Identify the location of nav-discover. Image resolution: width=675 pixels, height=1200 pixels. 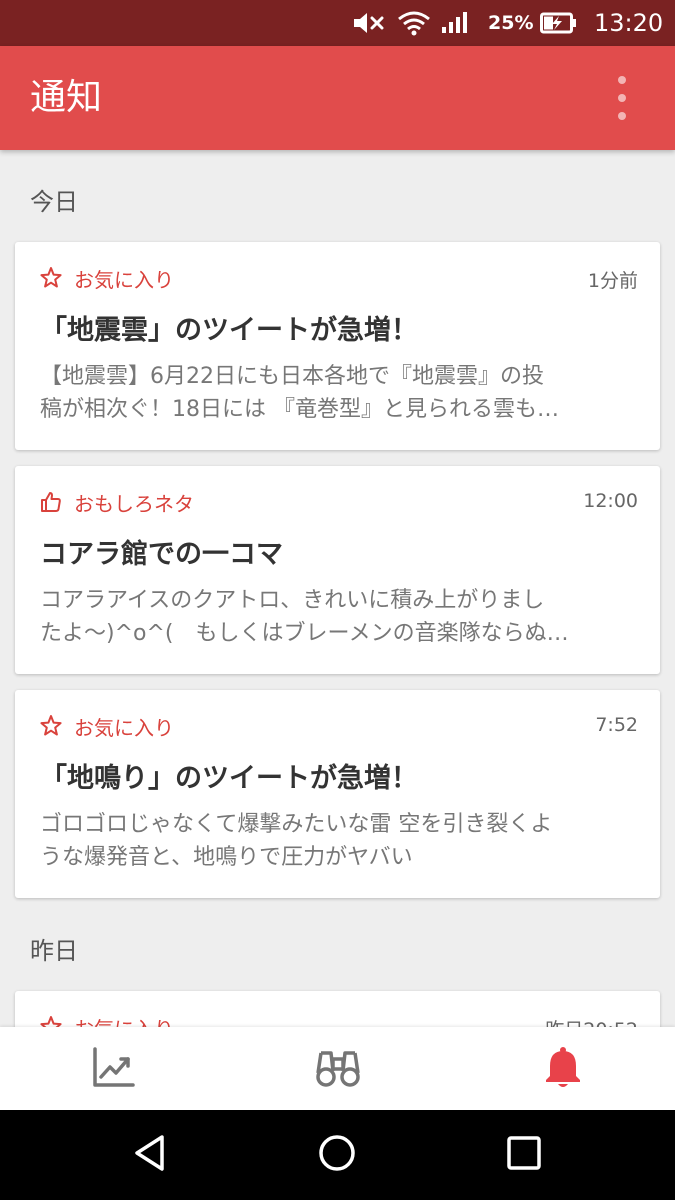
(337, 1068).